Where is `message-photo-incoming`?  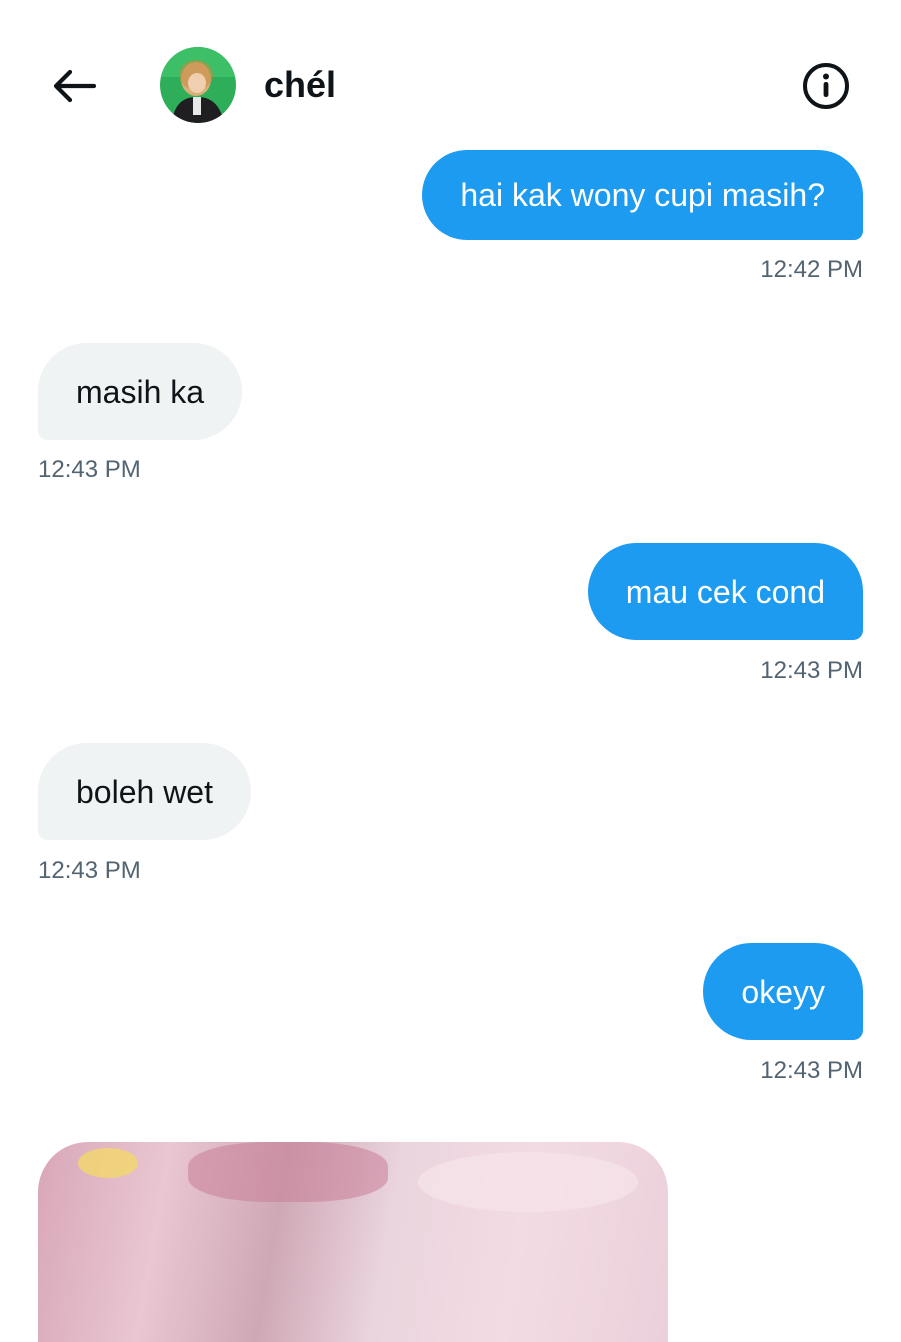
message-photo-incoming is located at coordinates (353, 1242).